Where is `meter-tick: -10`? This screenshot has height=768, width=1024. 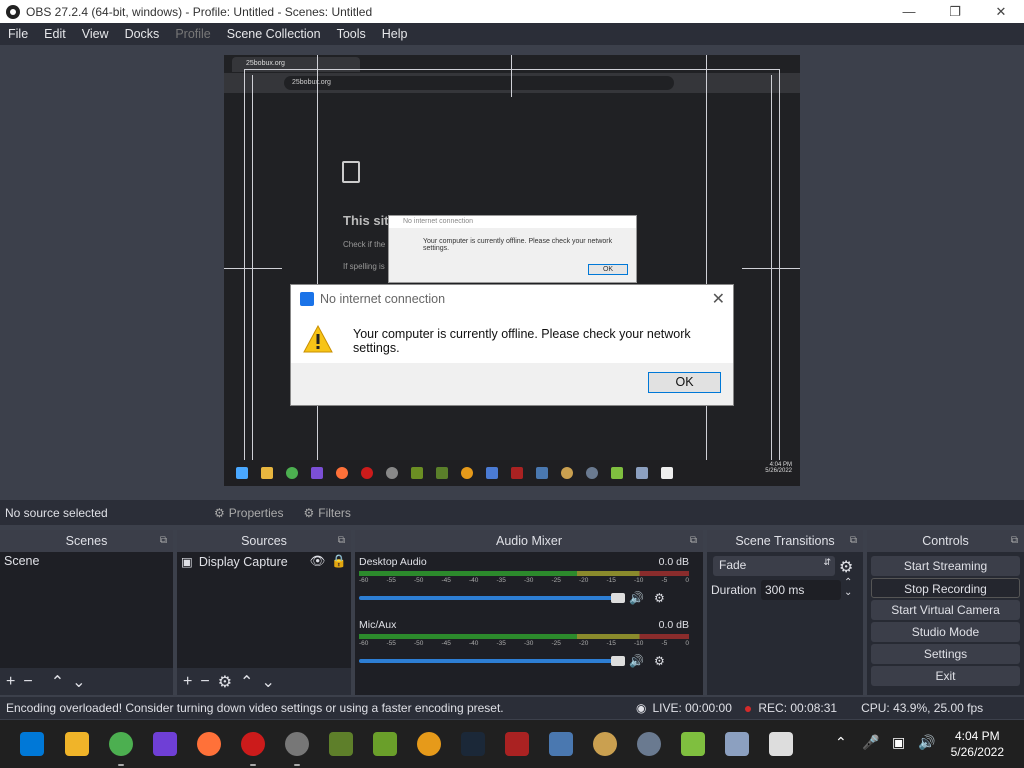
meter-tick: -10 is located at coordinates (639, 643).